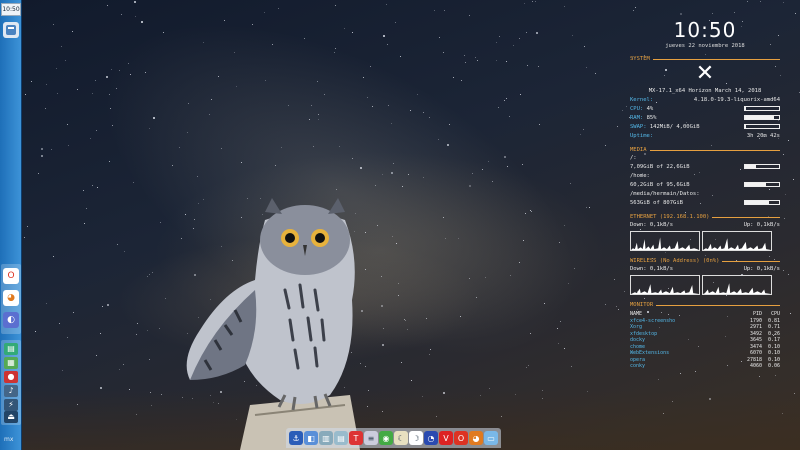 The image size is (800, 450). Describe the element at coordinates (273, 324) in the screenshot. I see `owl-image` at that location.